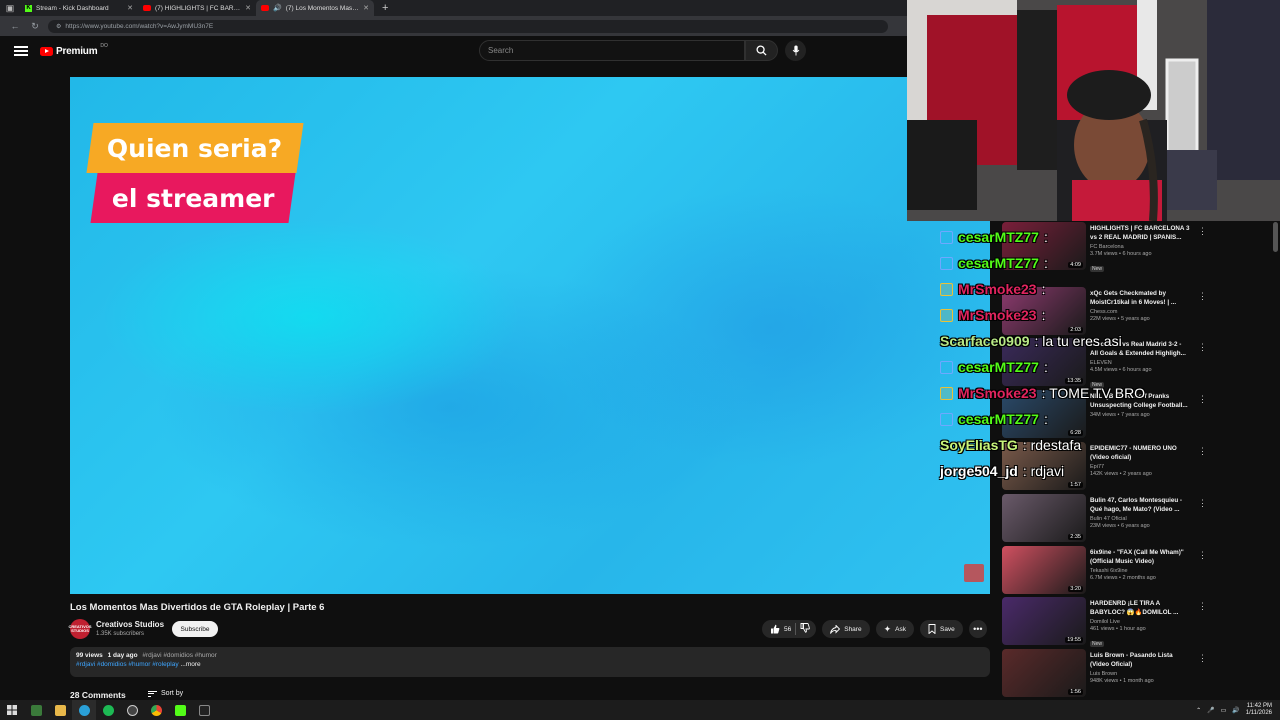  Describe the element at coordinates (1275, 458) in the screenshot. I see `sidebar-scrollbar` at that location.